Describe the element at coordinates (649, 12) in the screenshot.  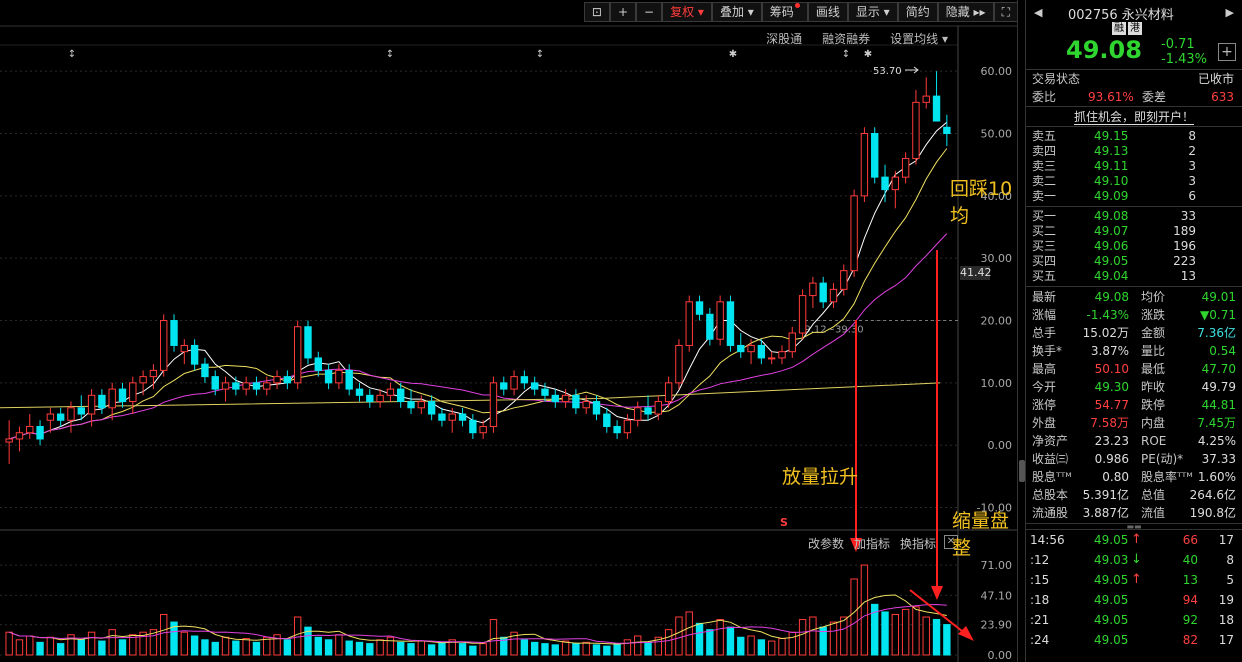
I see `minus-icon: −` at that location.